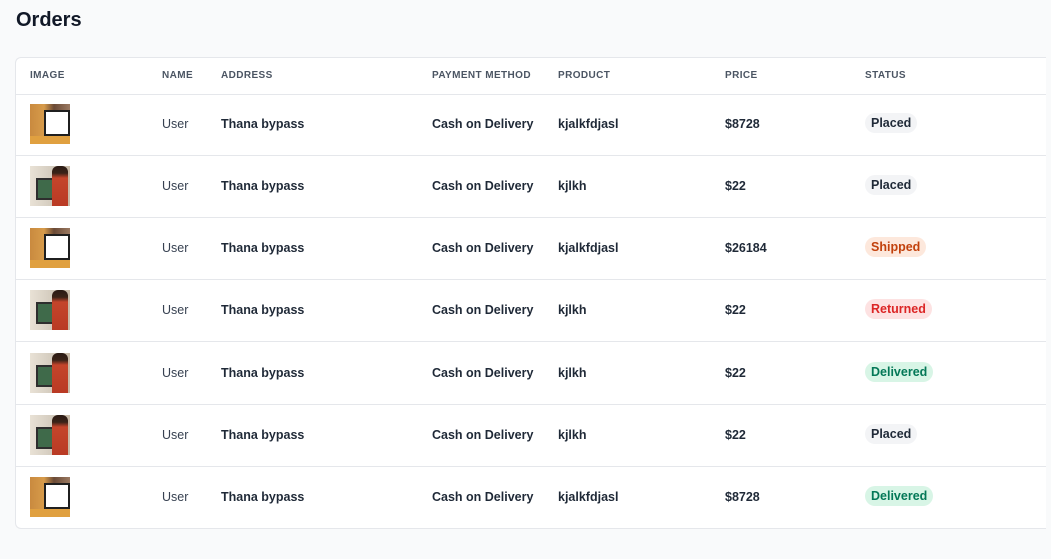  Describe the element at coordinates (741, 75) in the screenshot. I see `column-header-price: PRICE` at that location.